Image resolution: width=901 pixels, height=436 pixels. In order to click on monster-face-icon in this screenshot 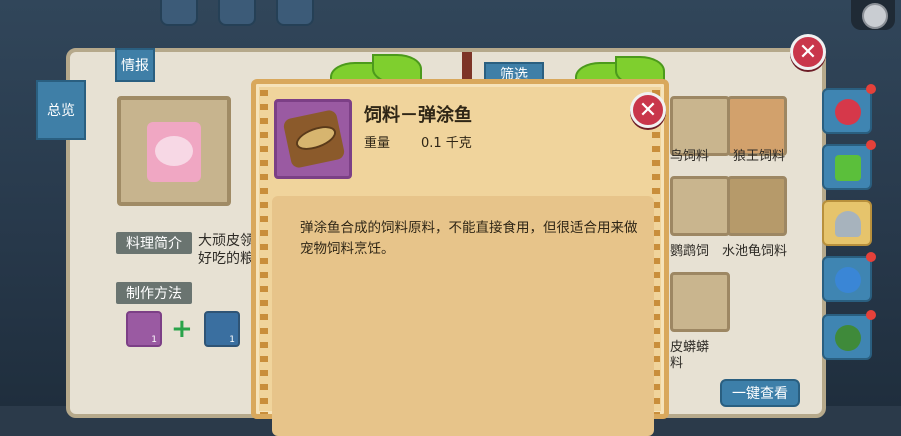, I will do `click(848, 112)`.